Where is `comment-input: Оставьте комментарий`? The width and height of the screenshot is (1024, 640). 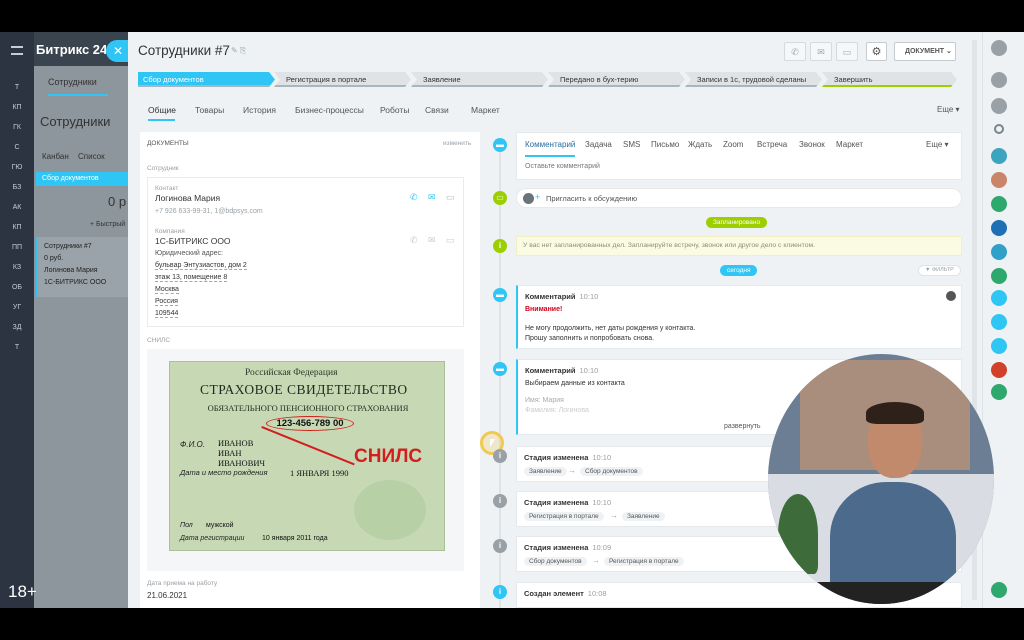
comment-input: Оставьте комментарий is located at coordinates (562, 166).